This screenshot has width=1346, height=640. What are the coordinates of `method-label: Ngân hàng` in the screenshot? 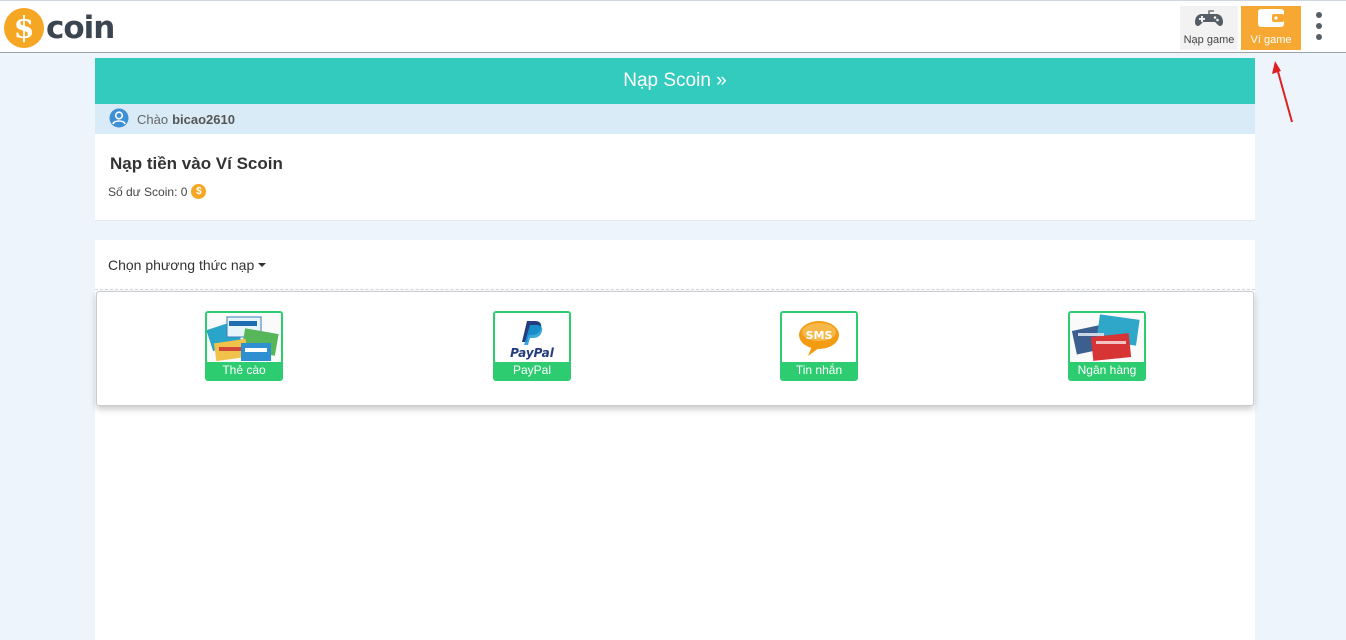 It's located at (1107, 370).